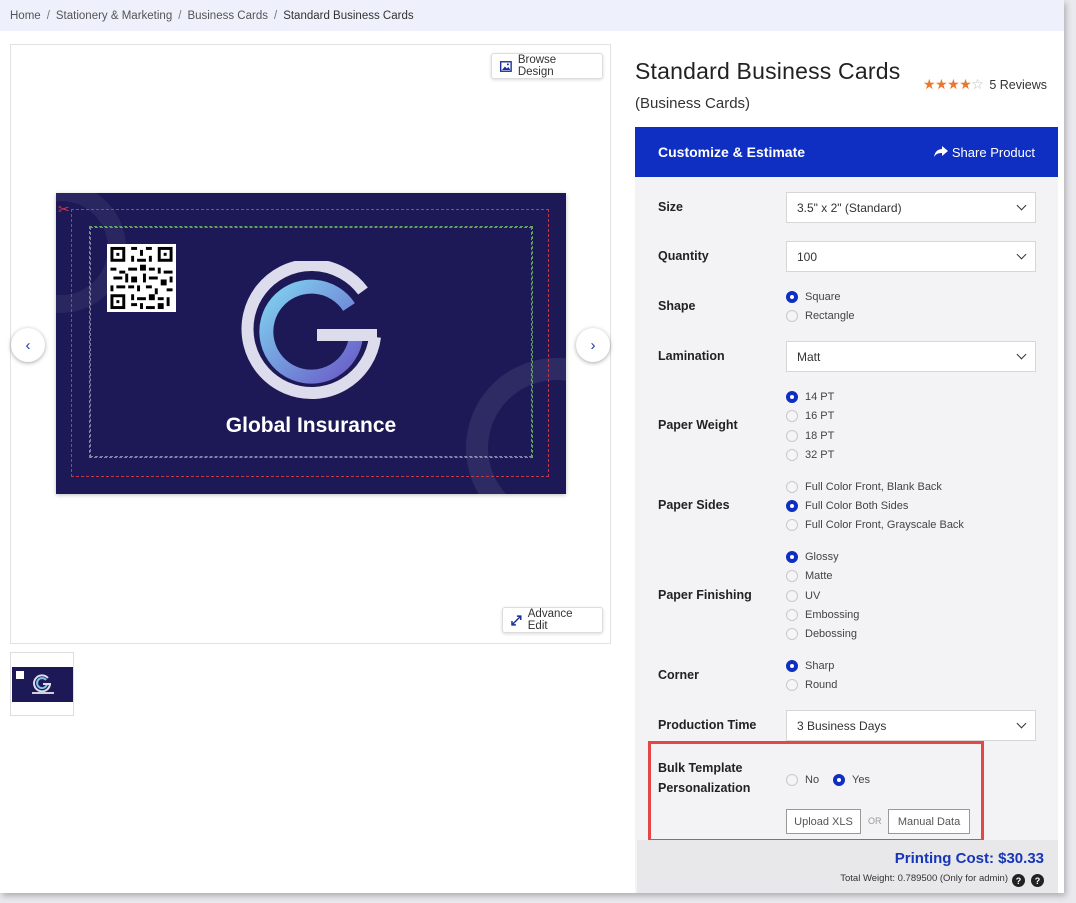 This screenshot has height=903, width=1076. Describe the element at coordinates (821, 634) in the screenshot. I see `paper-finishing-option-debossing: Debossing` at that location.